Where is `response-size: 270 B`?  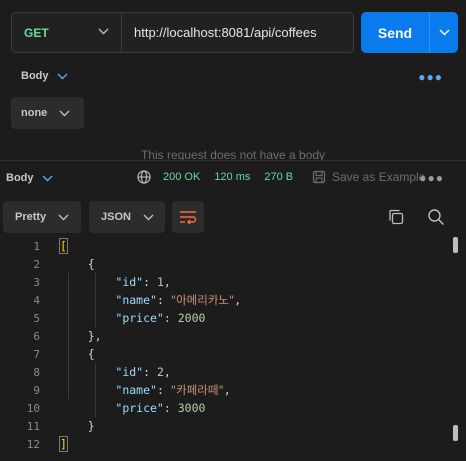
response-size: 270 B is located at coordinates (278, 177).